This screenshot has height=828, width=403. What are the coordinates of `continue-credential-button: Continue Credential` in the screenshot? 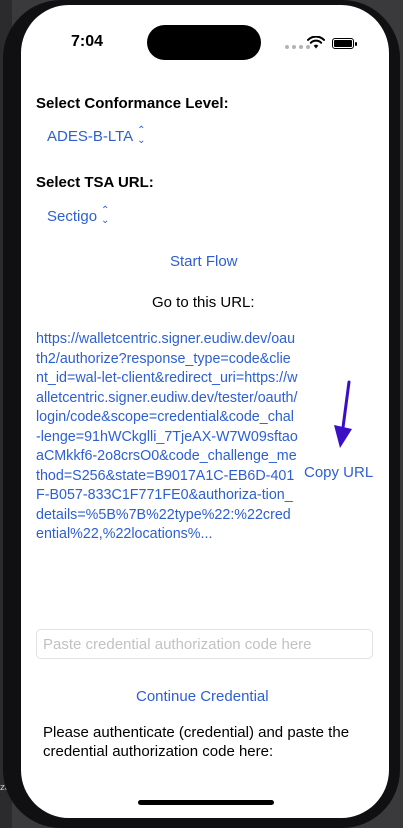 It's located at (202, 696).